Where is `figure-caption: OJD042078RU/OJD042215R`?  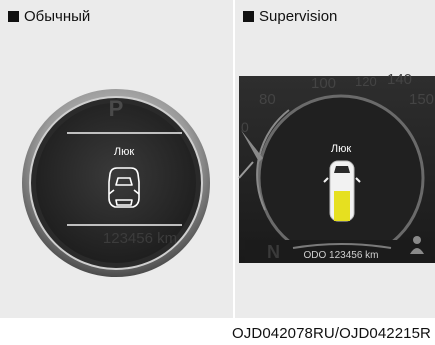
figure-caption: OJD042078RU/OJD042215R is located at coordinates (331, 333).